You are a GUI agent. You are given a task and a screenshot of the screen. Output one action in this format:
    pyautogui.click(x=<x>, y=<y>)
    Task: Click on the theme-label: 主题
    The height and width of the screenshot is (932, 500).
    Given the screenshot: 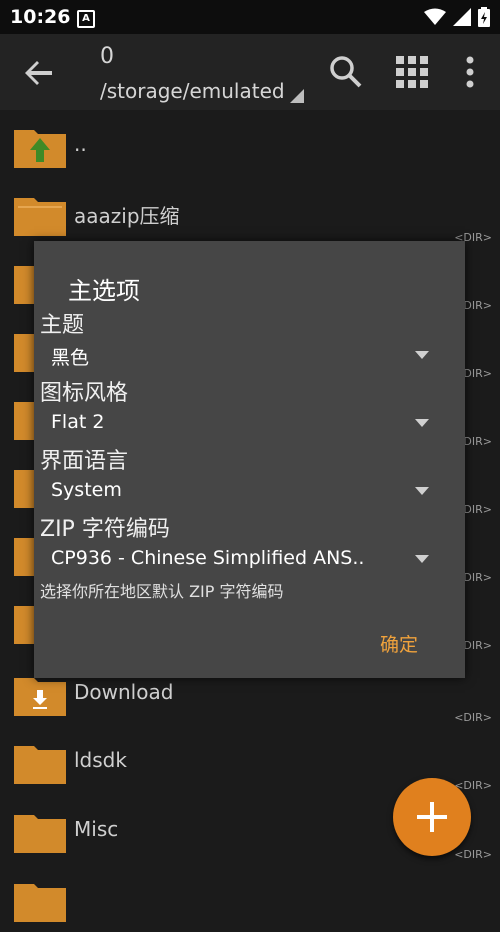 What is the action you would take?
    pyautogui.click(x=62, y=325)
    